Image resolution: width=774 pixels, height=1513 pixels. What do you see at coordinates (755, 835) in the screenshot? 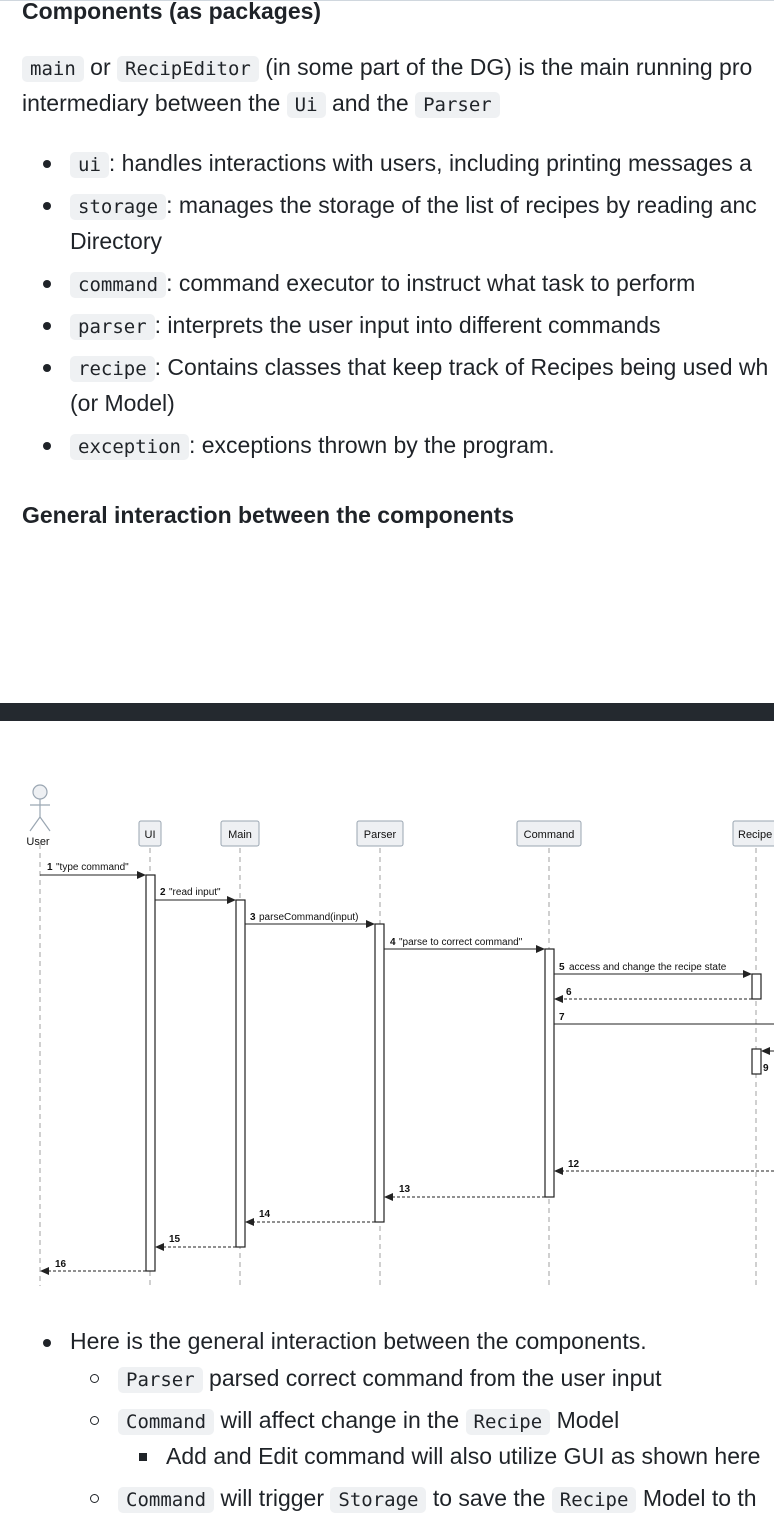
I see `participant-recipe: Recipe` at bounding box center [755, 835].